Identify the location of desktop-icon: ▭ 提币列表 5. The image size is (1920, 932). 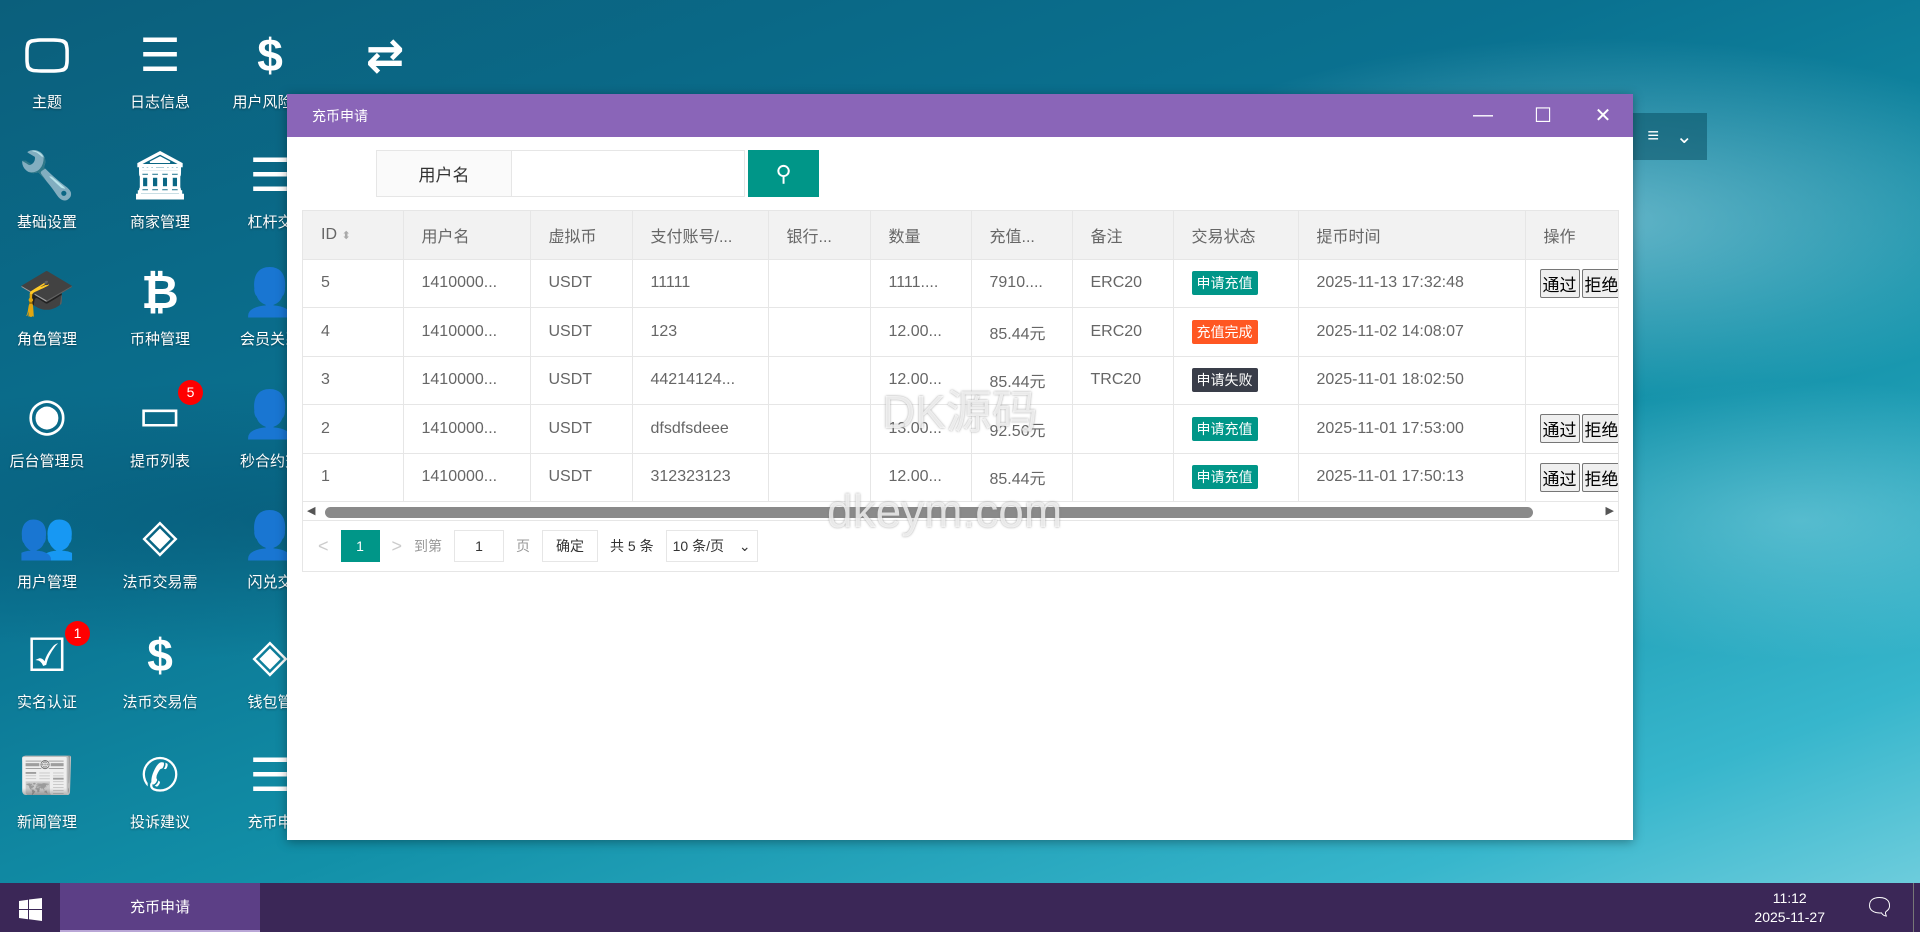
(160, 425).